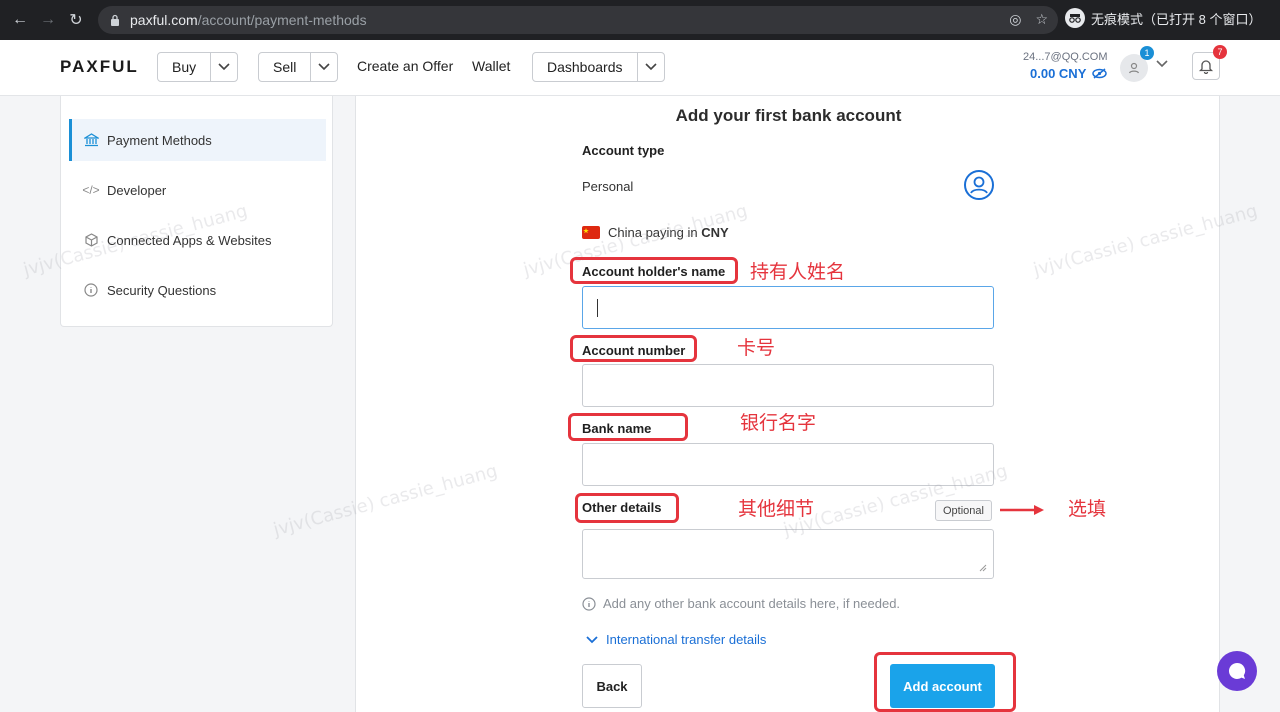 The width and height of the screenshot is (1280, 712). I want to click on international-transfer-link: International transfer details, so click(686, 639).